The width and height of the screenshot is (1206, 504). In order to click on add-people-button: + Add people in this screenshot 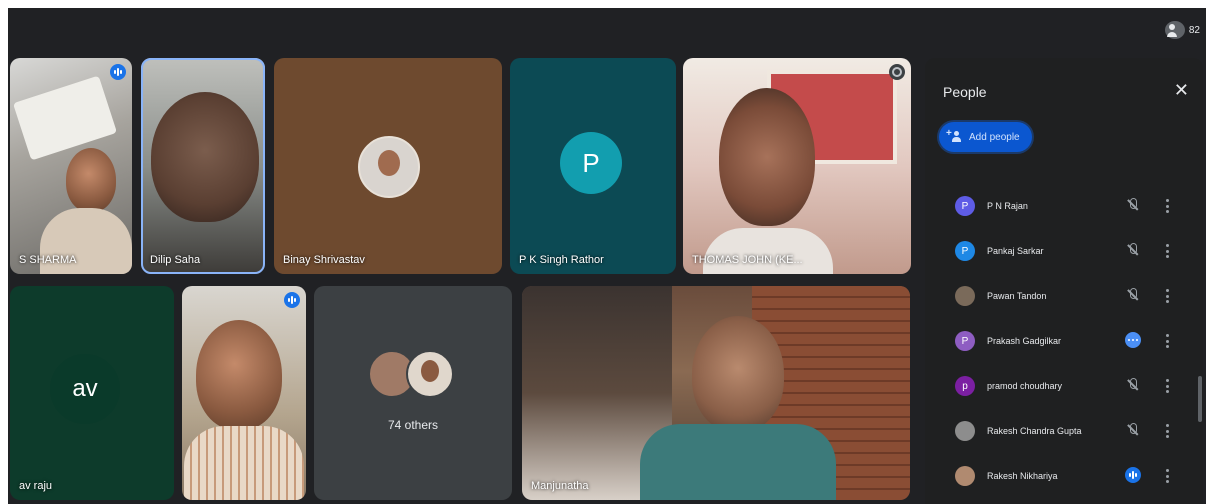, I will do `click(985, 137)`.